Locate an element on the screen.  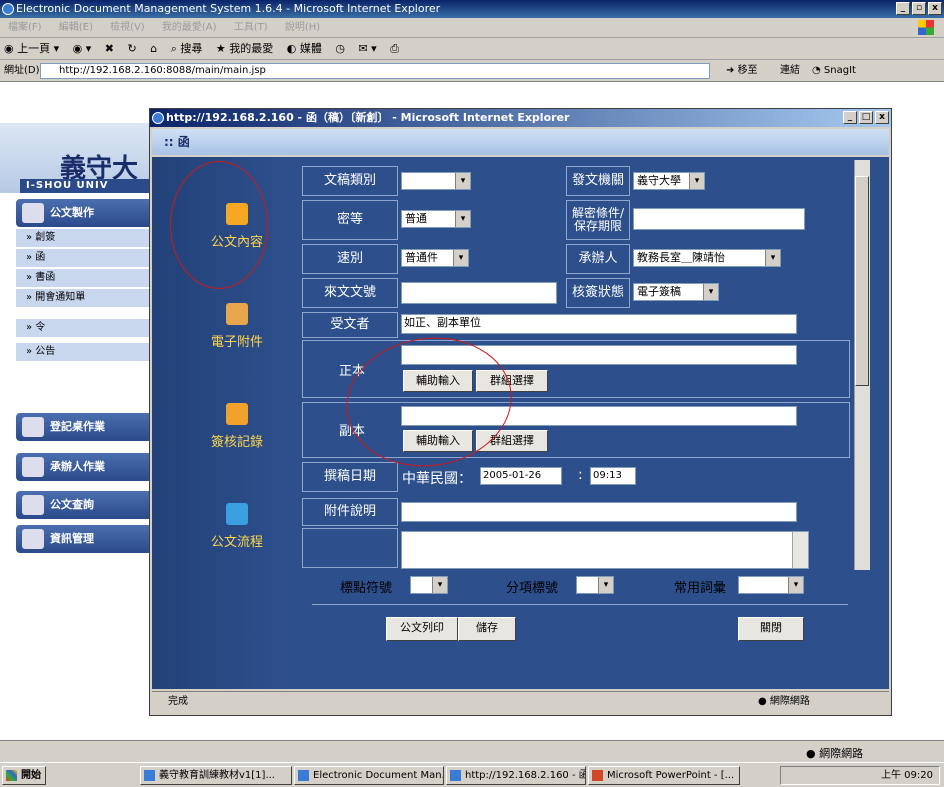
close-button: x is located at coordinates (935, 8).